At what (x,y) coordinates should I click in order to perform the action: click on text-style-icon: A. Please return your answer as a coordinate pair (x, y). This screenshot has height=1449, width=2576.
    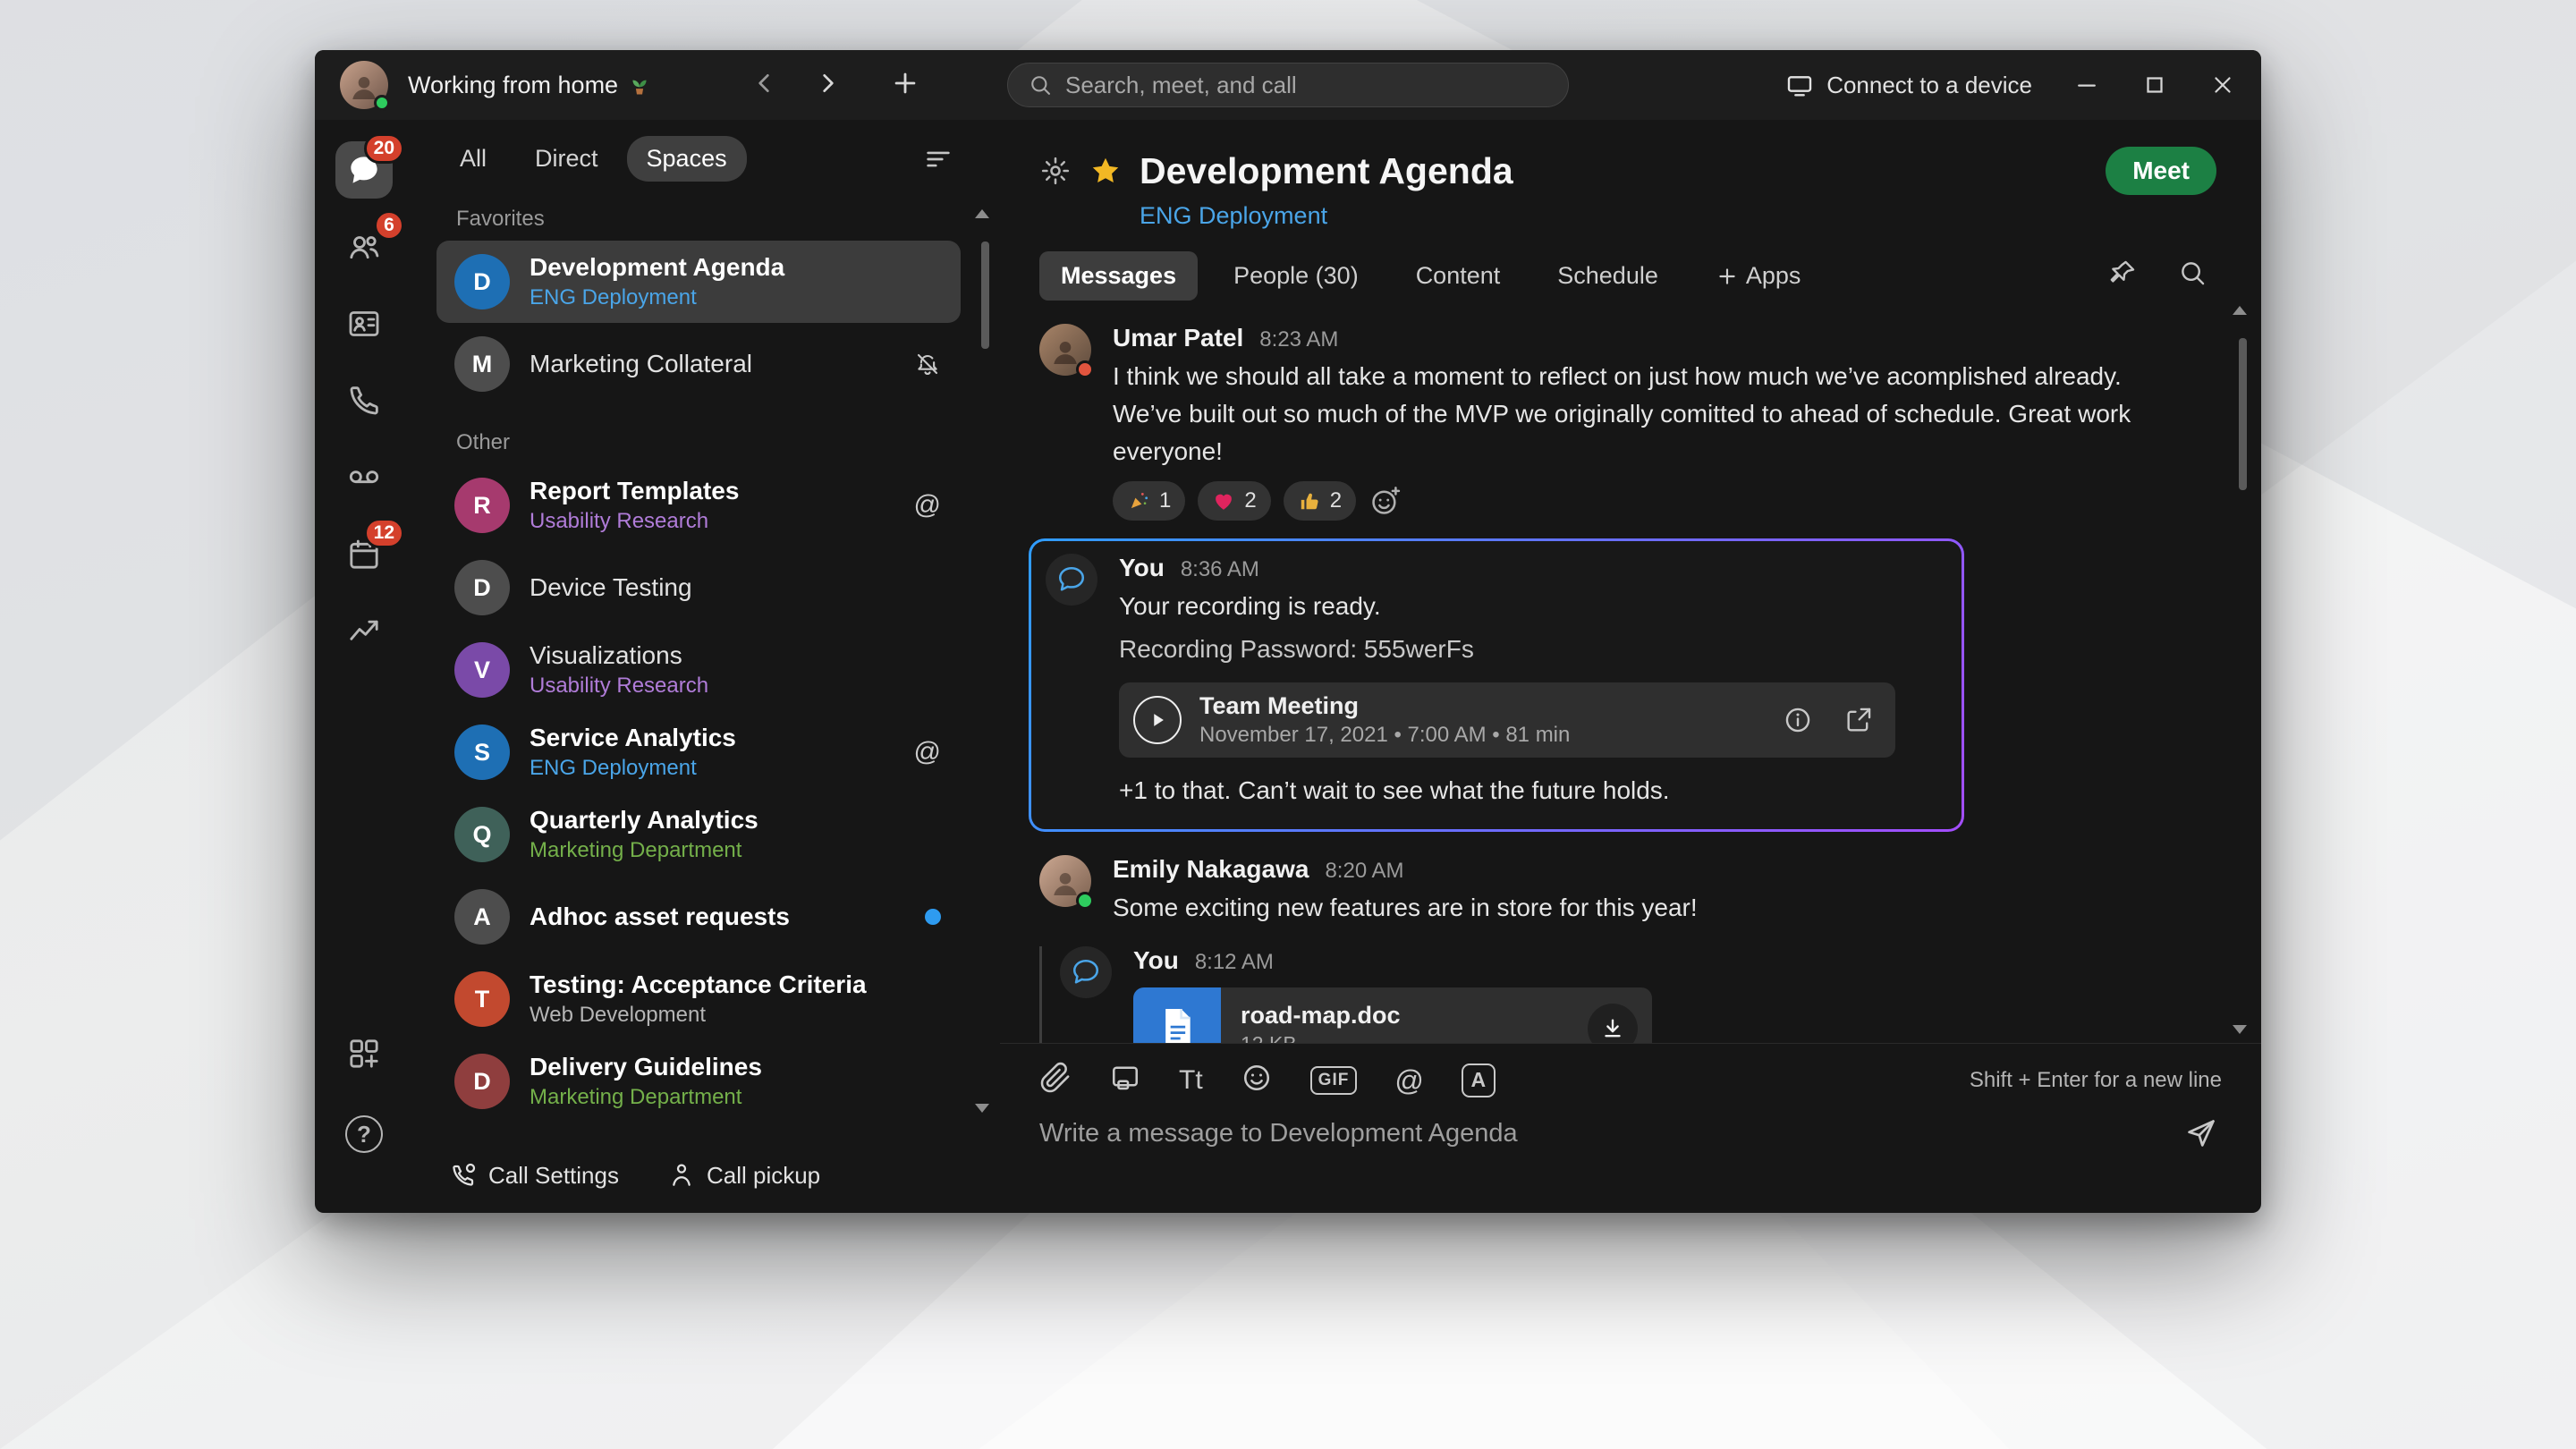
    Looking at the image, I should click on (1478, 1080).